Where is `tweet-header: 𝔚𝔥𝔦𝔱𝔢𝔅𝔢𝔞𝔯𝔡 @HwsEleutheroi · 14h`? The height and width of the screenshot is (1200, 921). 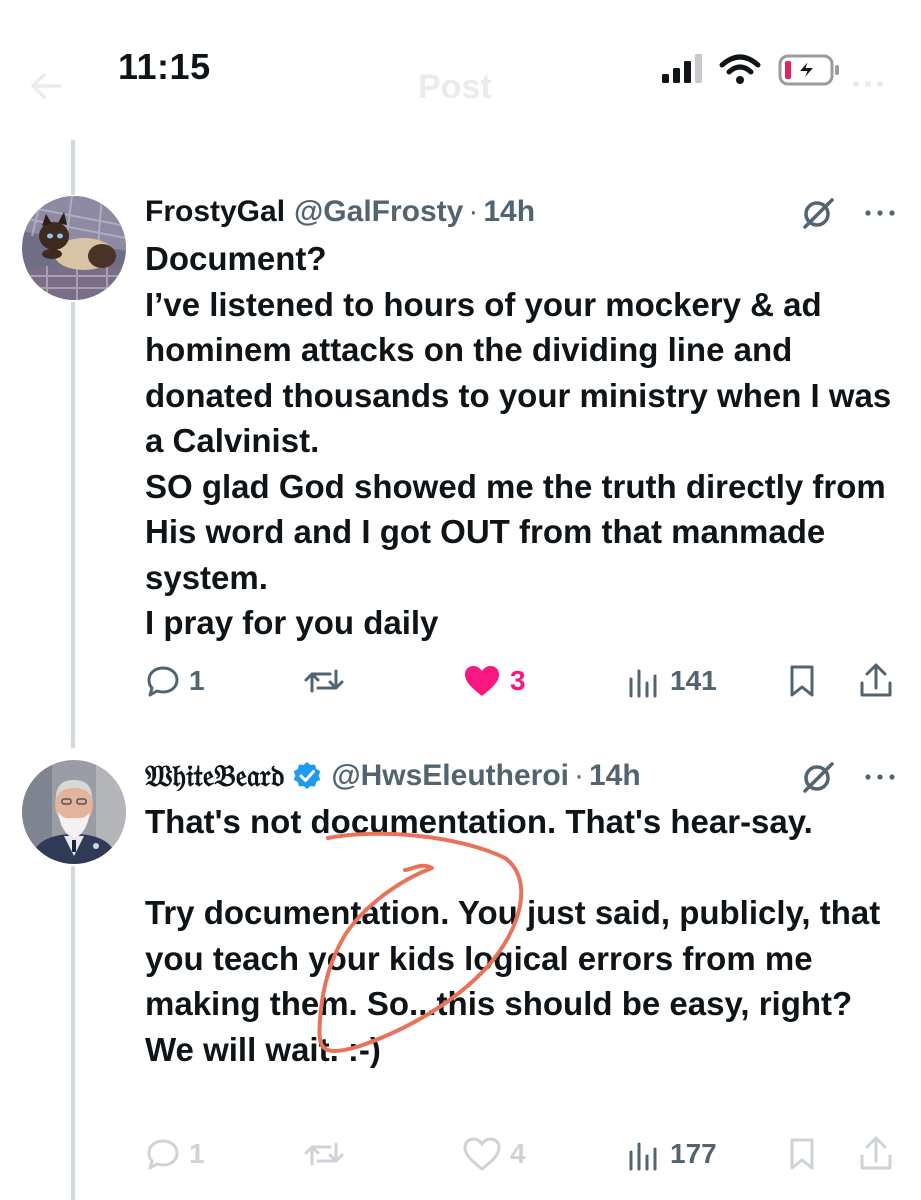
tweet-header: 𝔚𝔥𝔦𝔱𝔢𝔅𝔢𝔞𝔯𝔡 @HwsEleutheroi · 14h is located at coordinates (393, 776).